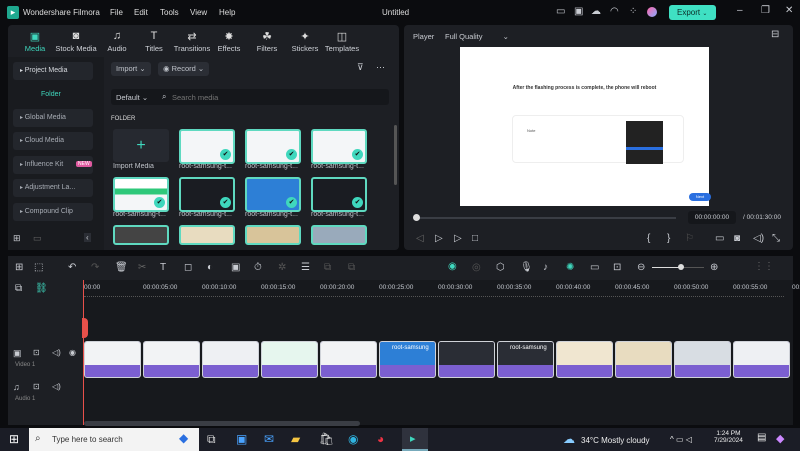 Image resolution: width=800 pixels, height=451 pixels. What do you see at coordinates (775, 34) in the screenshot?
I see `snapshot-compare-icon: ⊟` at bounding box center [775, 34].